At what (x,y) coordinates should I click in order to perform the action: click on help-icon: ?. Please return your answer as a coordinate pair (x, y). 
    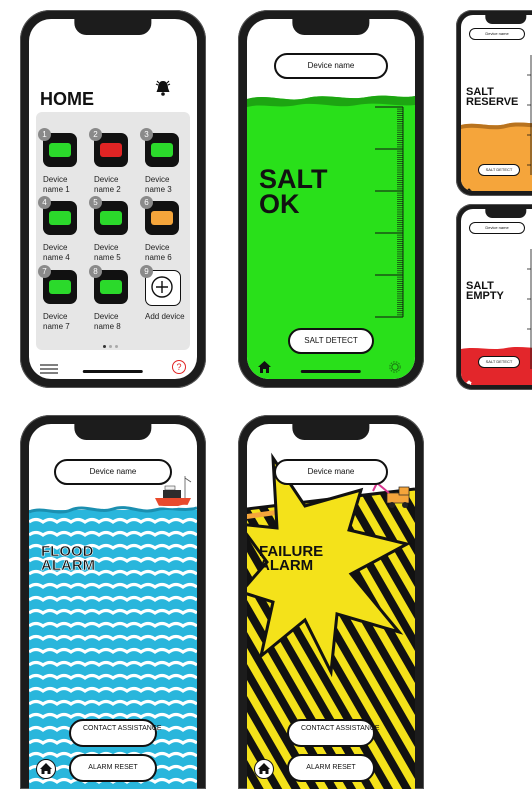
    Looking at the image, I should click on (179, 367).